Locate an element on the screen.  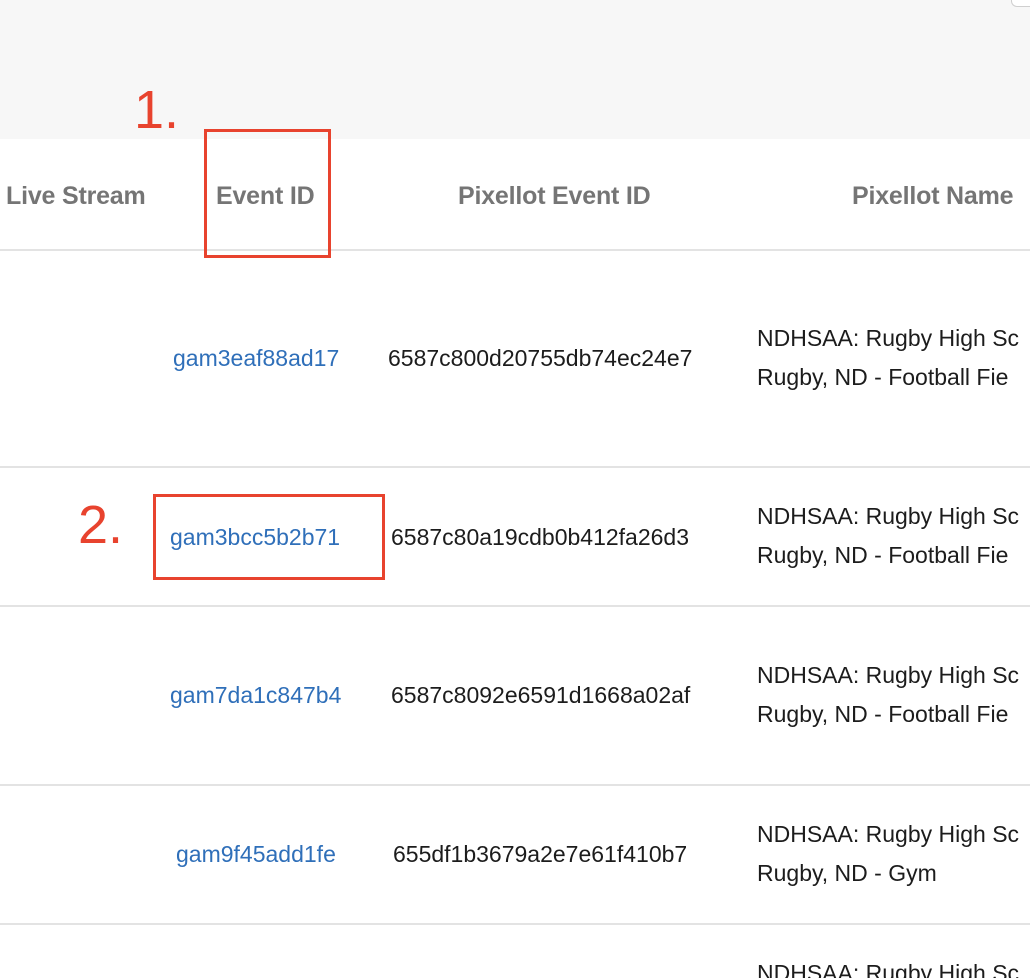
event-id-link: gam3eaf88ad17 is located at coordinates (256, 358).